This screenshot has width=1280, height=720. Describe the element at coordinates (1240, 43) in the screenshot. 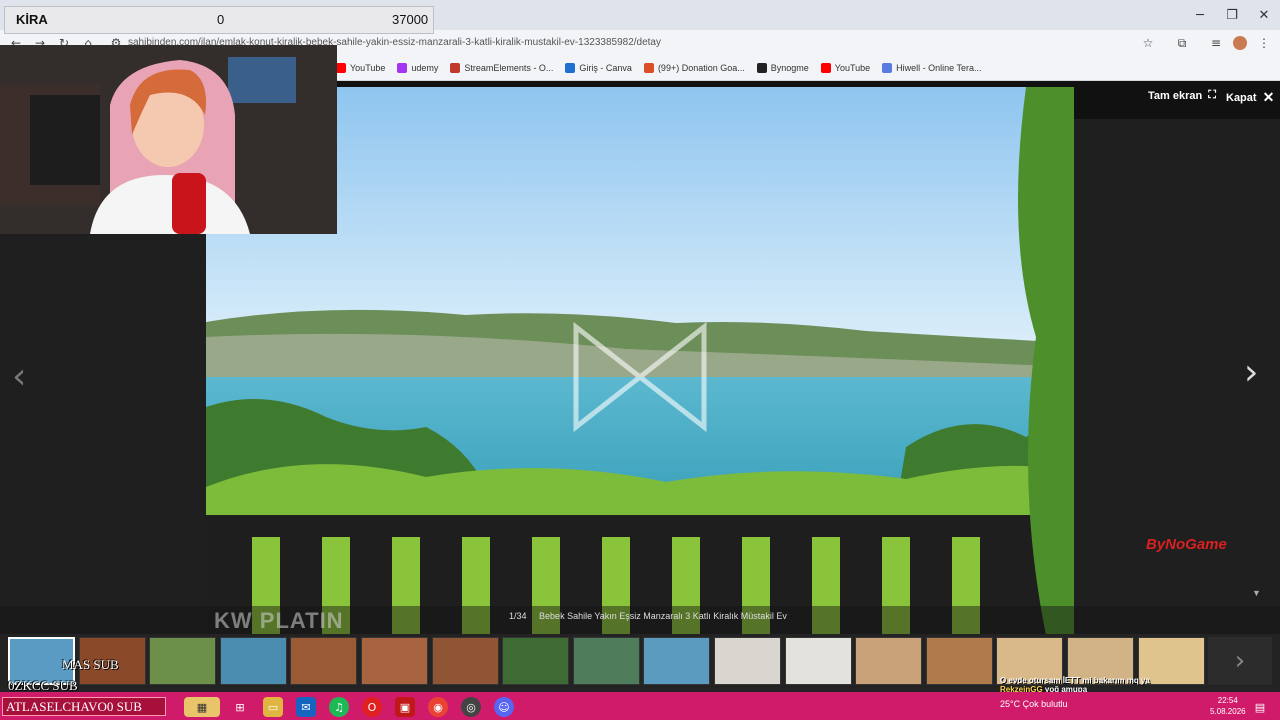

I see `profile-avatar-icon` at that location.